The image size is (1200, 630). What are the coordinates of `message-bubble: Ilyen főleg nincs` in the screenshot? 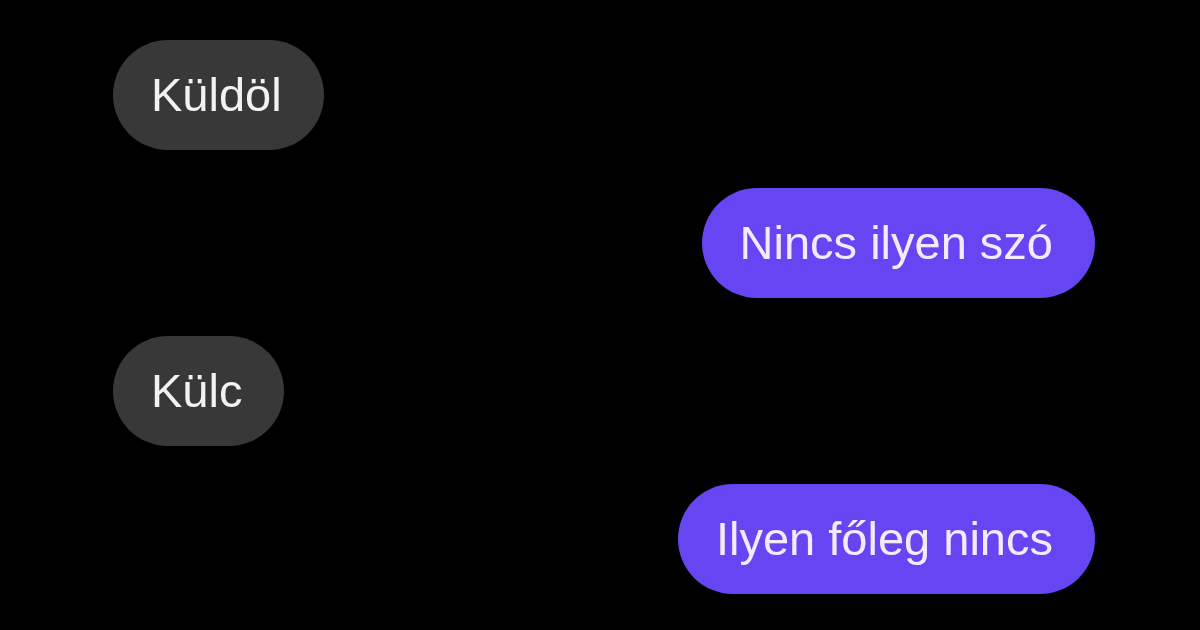 It's located at (886, 539).